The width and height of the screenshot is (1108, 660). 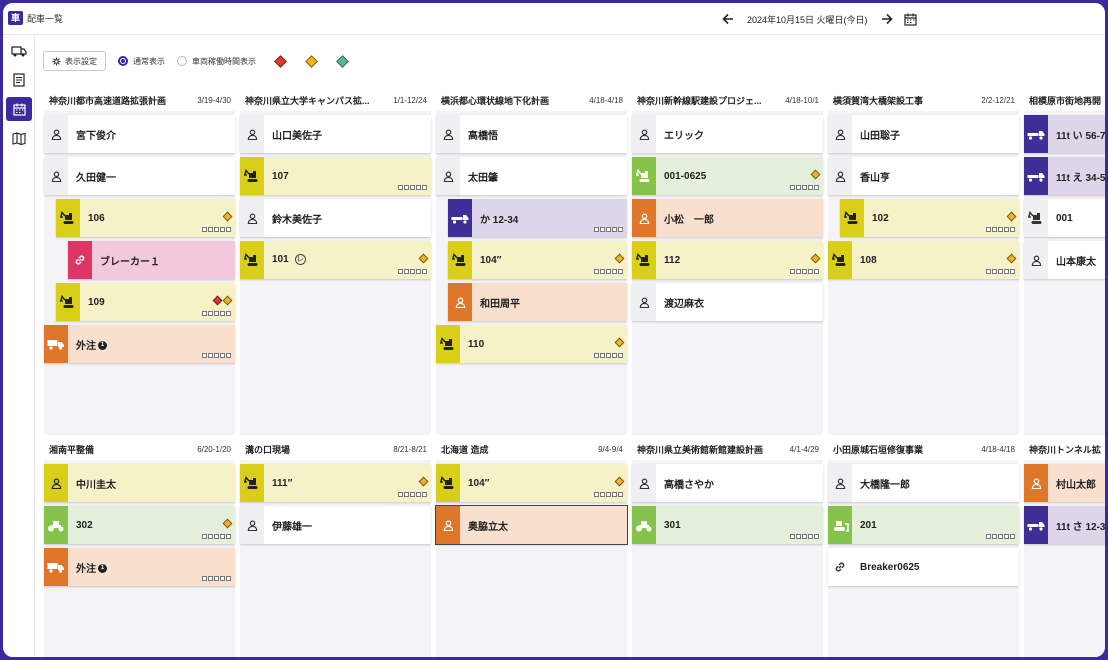 What do you see at coordinates (1064, 483) in the screenshot?
I see `staff-card: 村山太郎` at bounding box center [1064, 483].